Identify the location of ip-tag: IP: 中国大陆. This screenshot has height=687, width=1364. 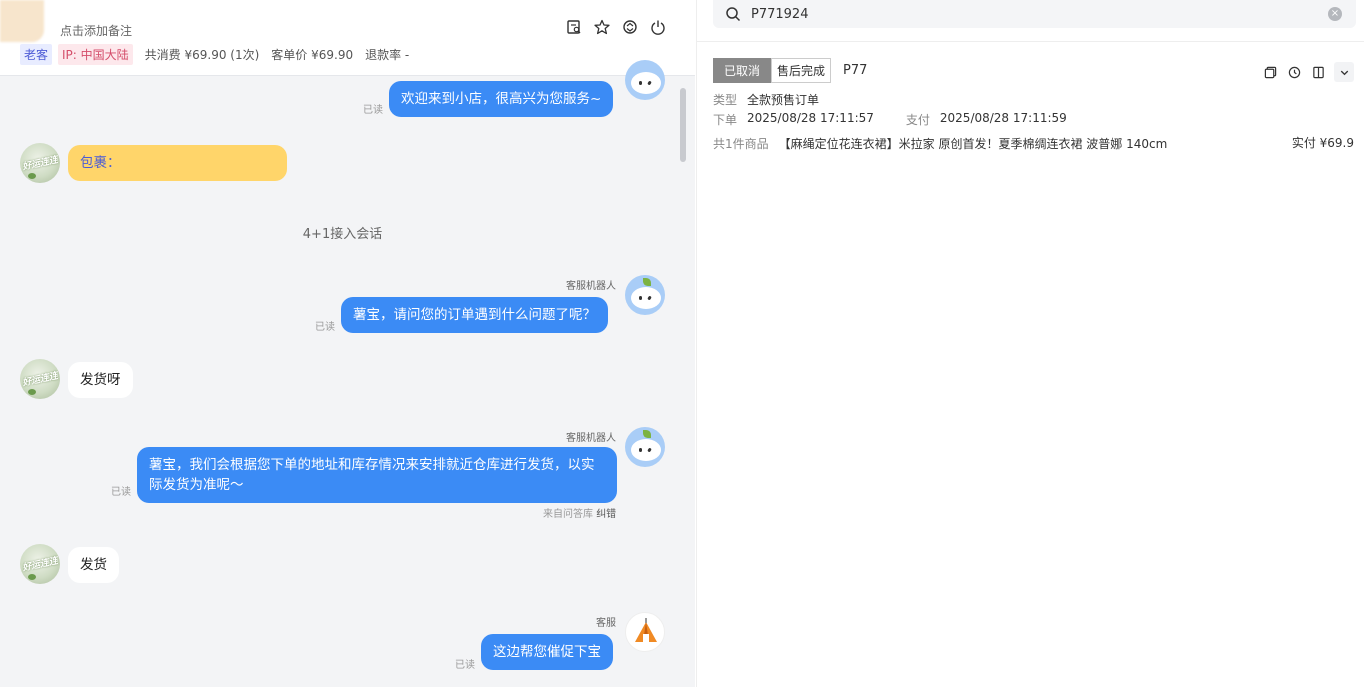
(95, 54).